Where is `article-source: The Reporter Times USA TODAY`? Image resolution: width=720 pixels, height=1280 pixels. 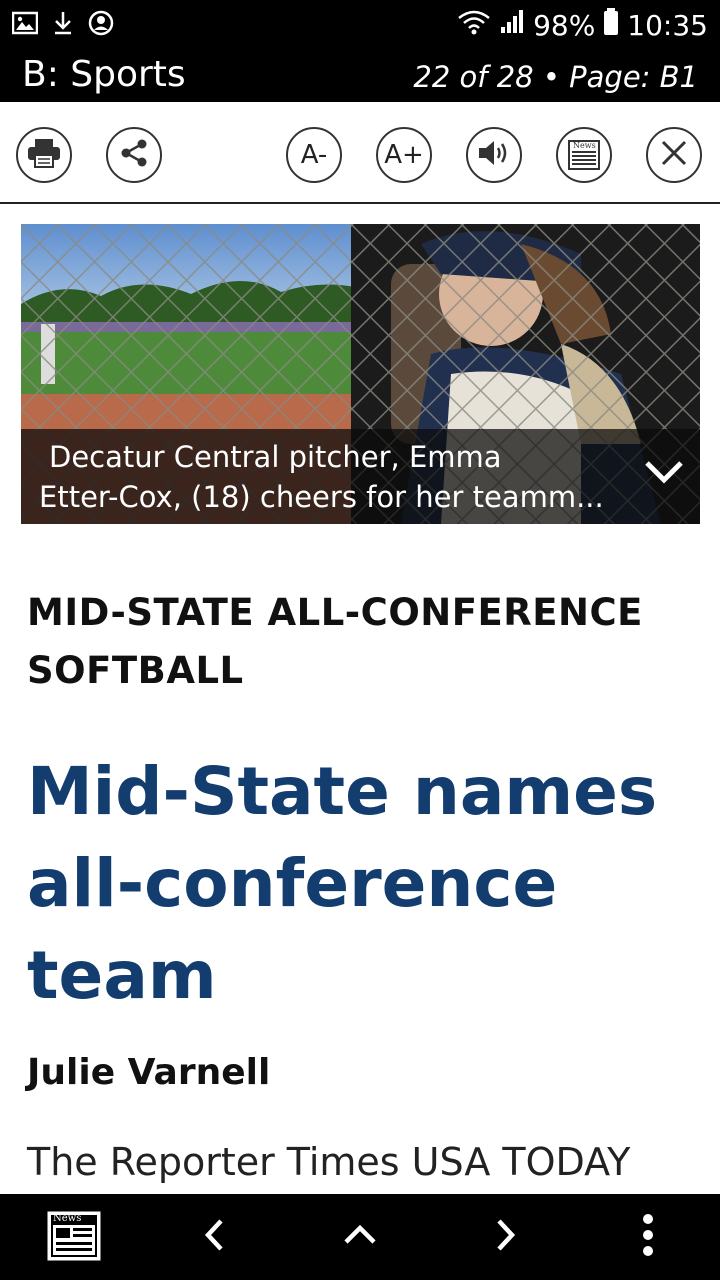
article-source: The Reporter Times USA TODAY is located at coordinates (329, 1162).